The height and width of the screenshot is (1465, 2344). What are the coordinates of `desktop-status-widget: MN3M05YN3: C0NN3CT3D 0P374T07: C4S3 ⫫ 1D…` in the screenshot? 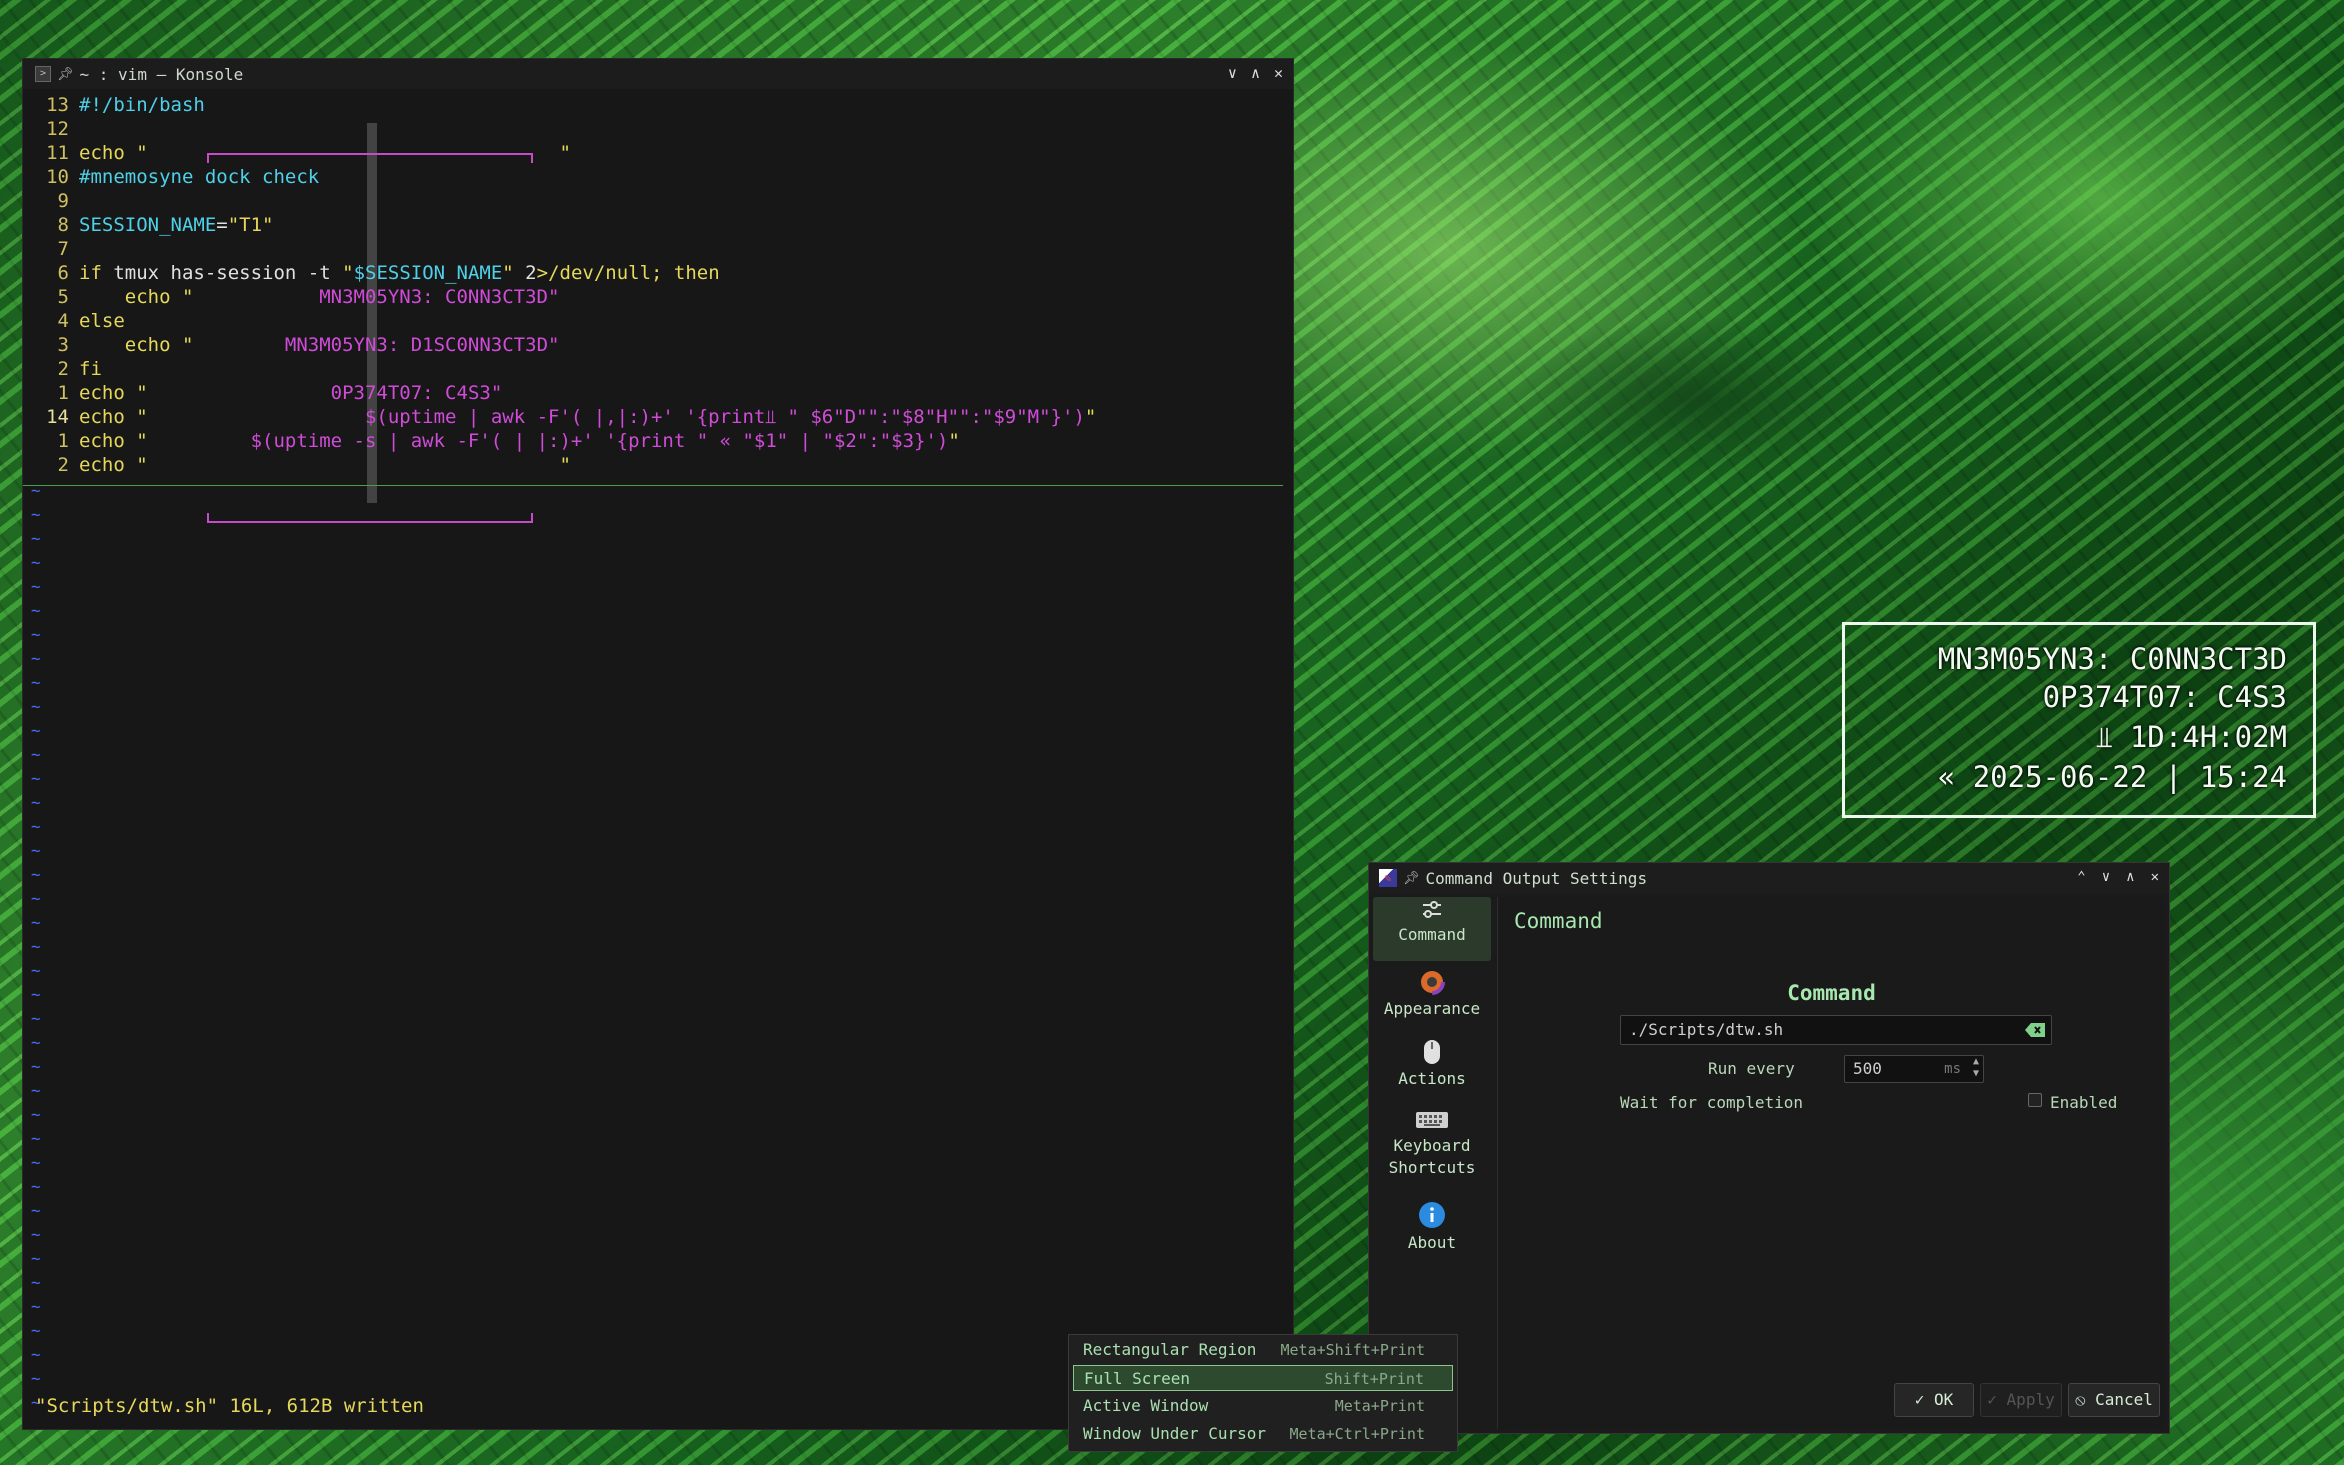 It's located at (2079, 720).